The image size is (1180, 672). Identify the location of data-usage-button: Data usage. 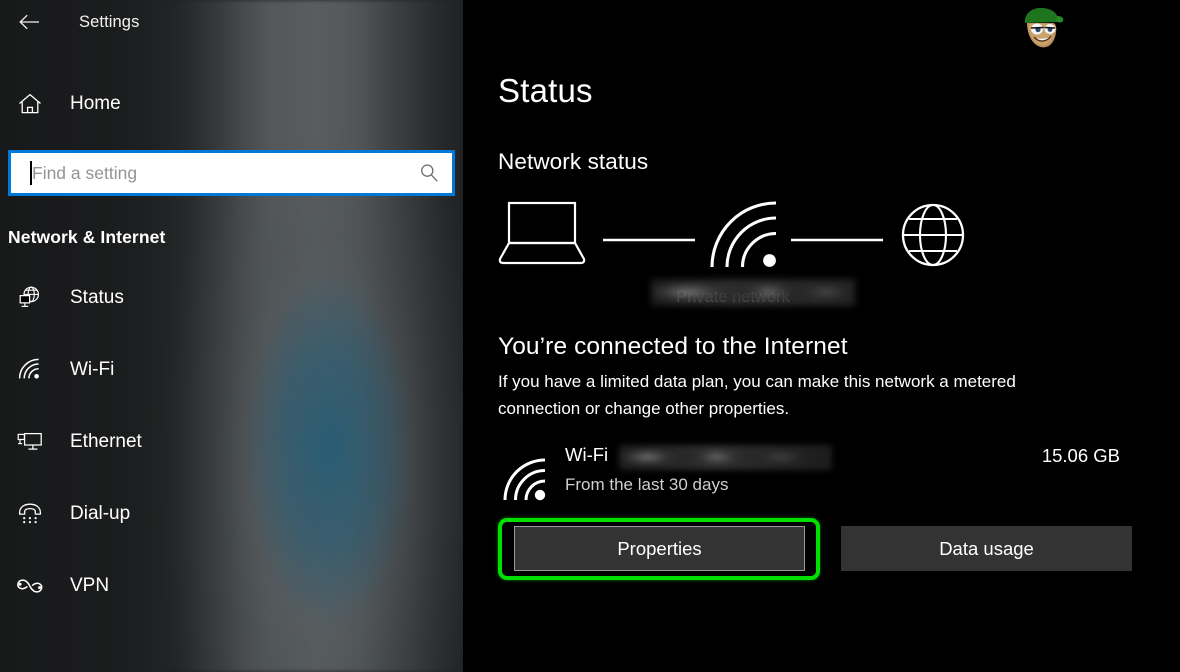
(986, 548).